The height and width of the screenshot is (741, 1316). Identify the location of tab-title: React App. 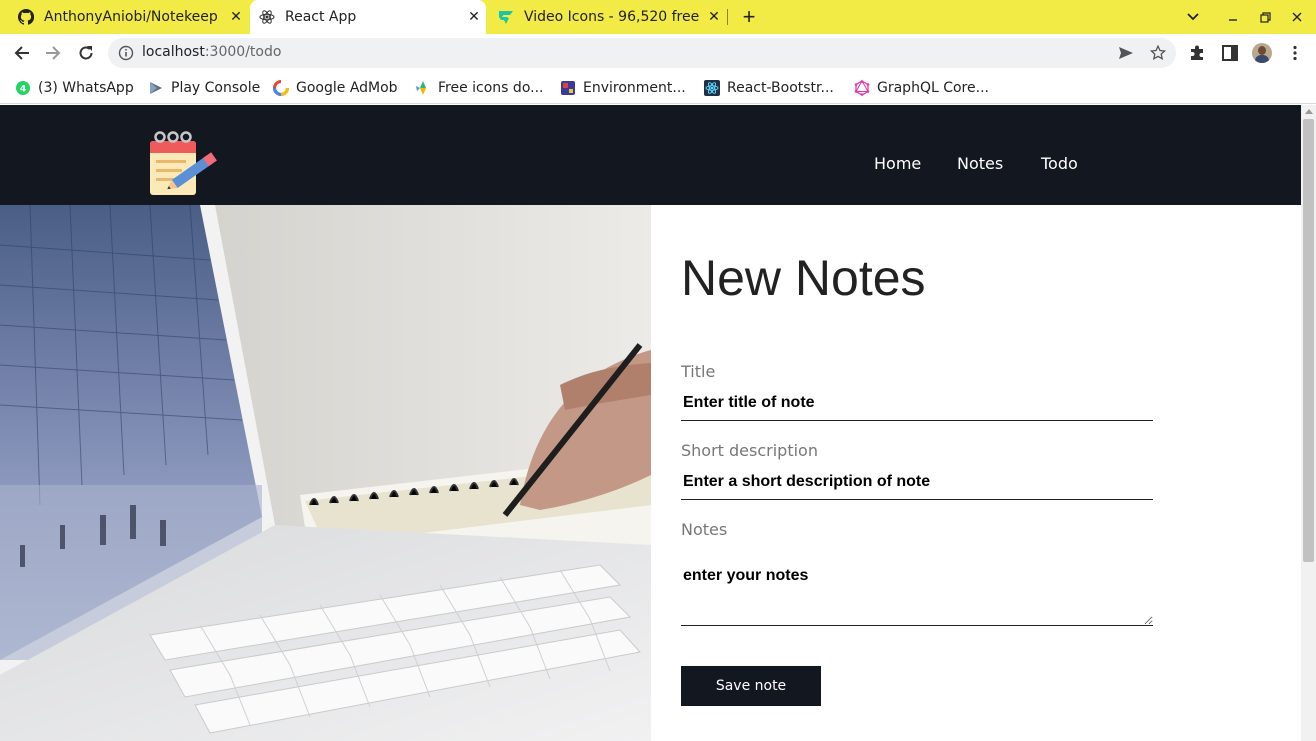
(321, 17).